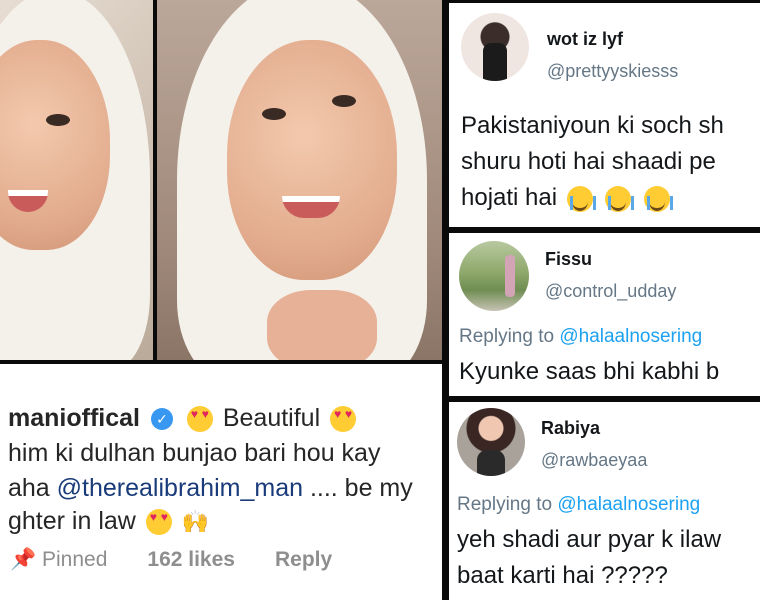  I want to click on comment-text-beautiful: Beautiful, so click(271, 418).